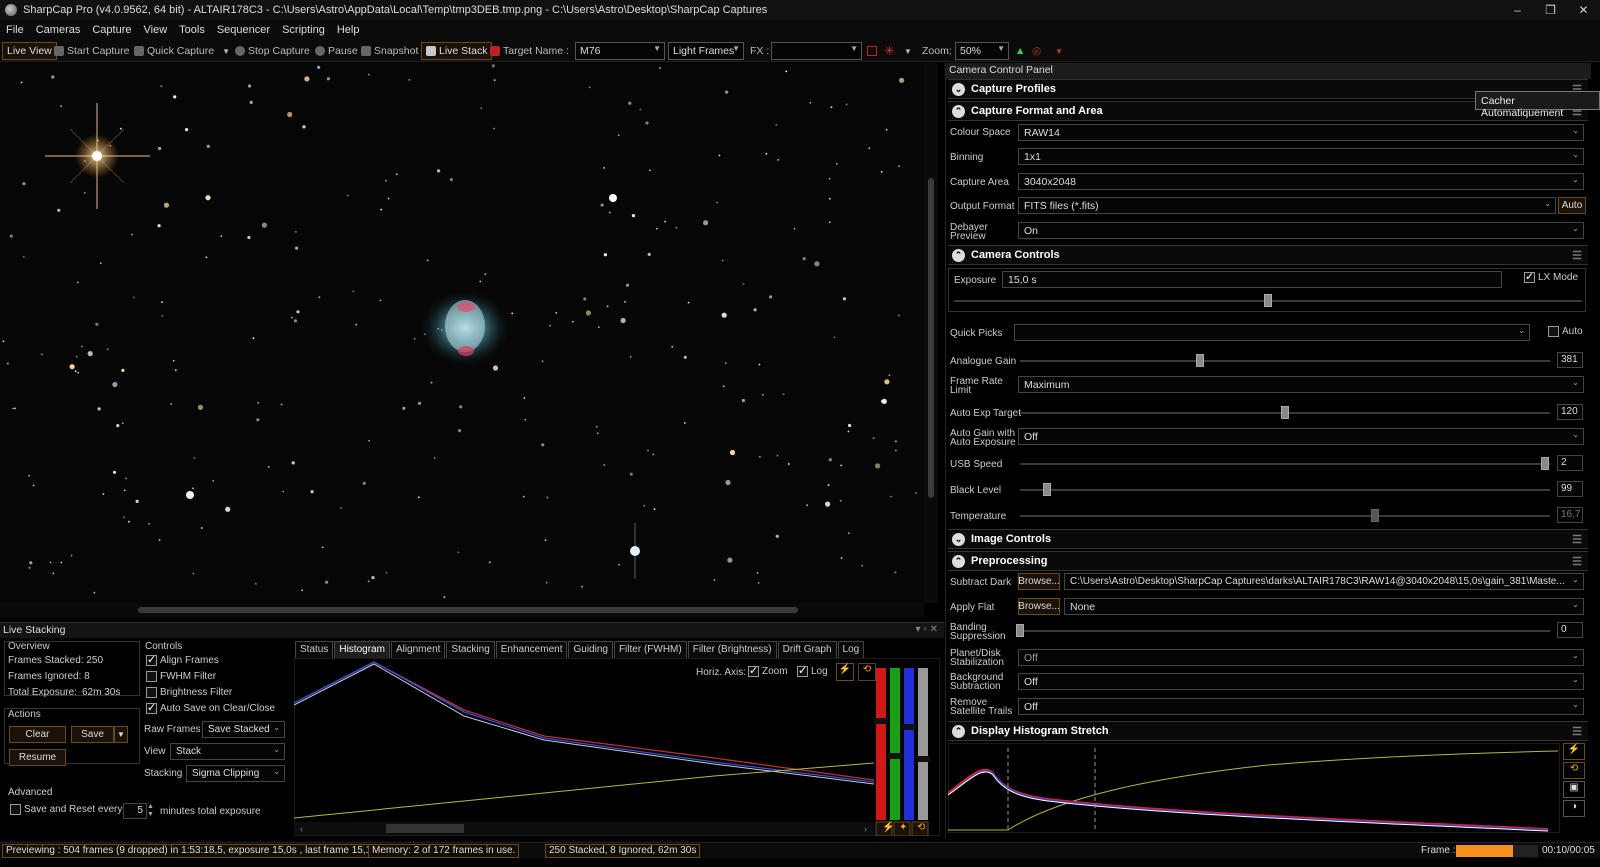 This screenshot has width=1600, height=867. What do you see at coordinates (301, 829) in the screenshot?
I see `scroll-left-icon: ‹` at bounding box center [301, 829].